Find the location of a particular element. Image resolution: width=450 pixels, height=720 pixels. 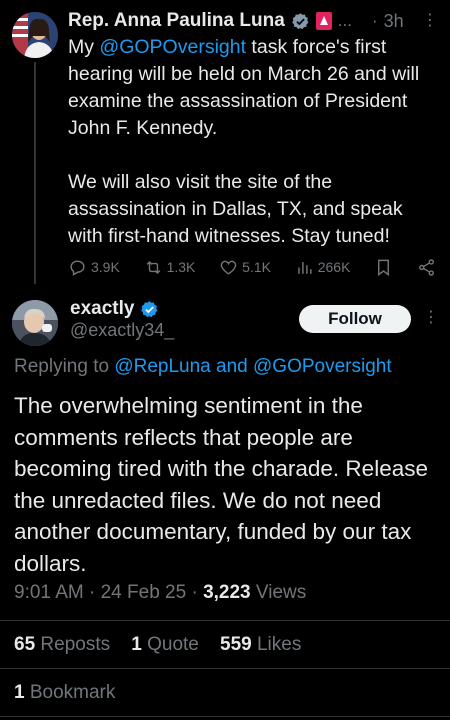

like-button: 5.1K is located at coordinates (245, 267).